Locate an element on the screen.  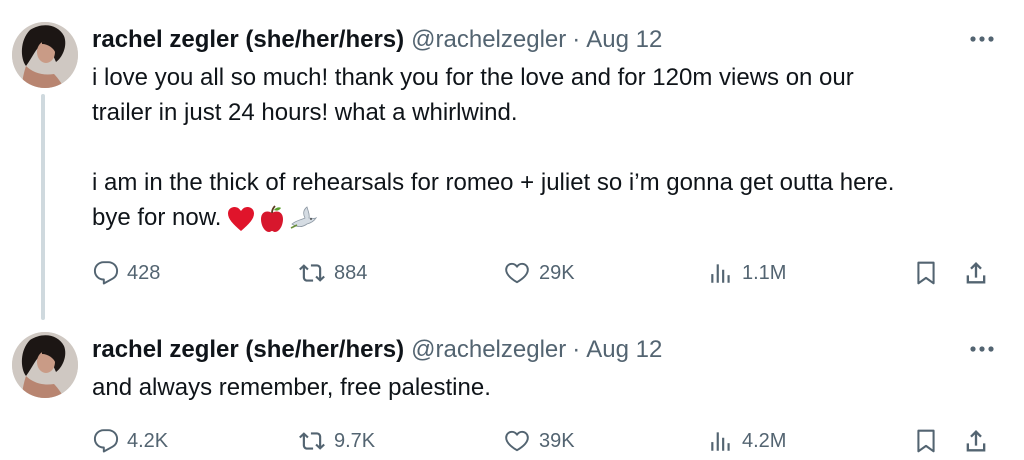
reply-button: 4.2K is located at coordinates (130, 441).